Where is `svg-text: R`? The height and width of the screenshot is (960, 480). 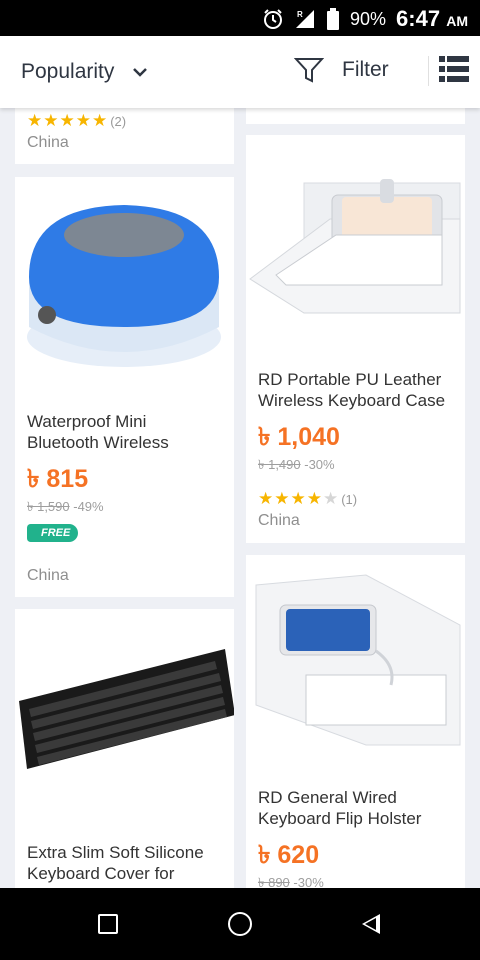
svg-text: R is located at coordinates (300, 14).